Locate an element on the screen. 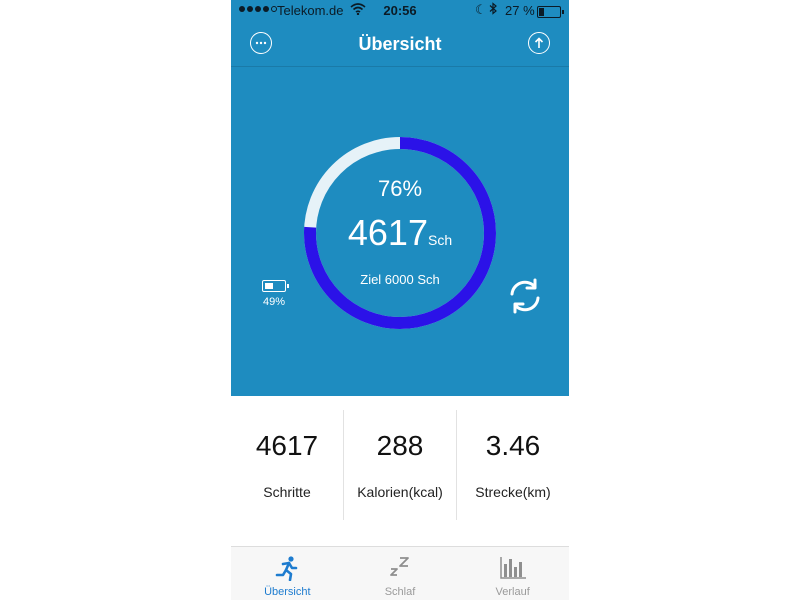 This screenshot has height=600, width=800. navigation-bar: Übersicht is located at coordinates (400, 44).